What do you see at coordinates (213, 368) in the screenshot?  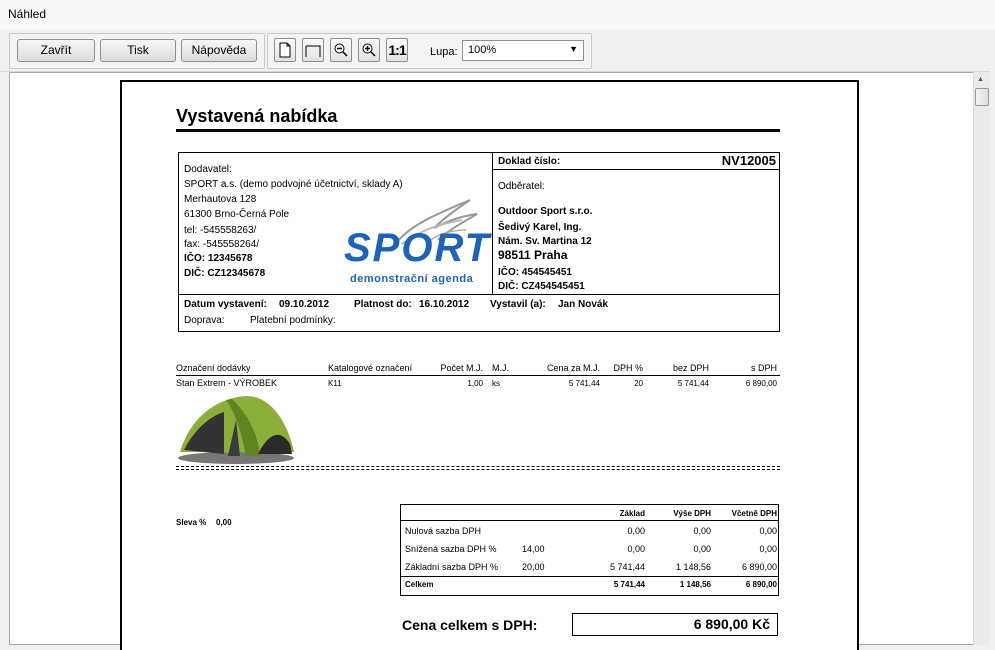 I see `col-item-name: Označení dodávky` at bounding box center [213, 368].